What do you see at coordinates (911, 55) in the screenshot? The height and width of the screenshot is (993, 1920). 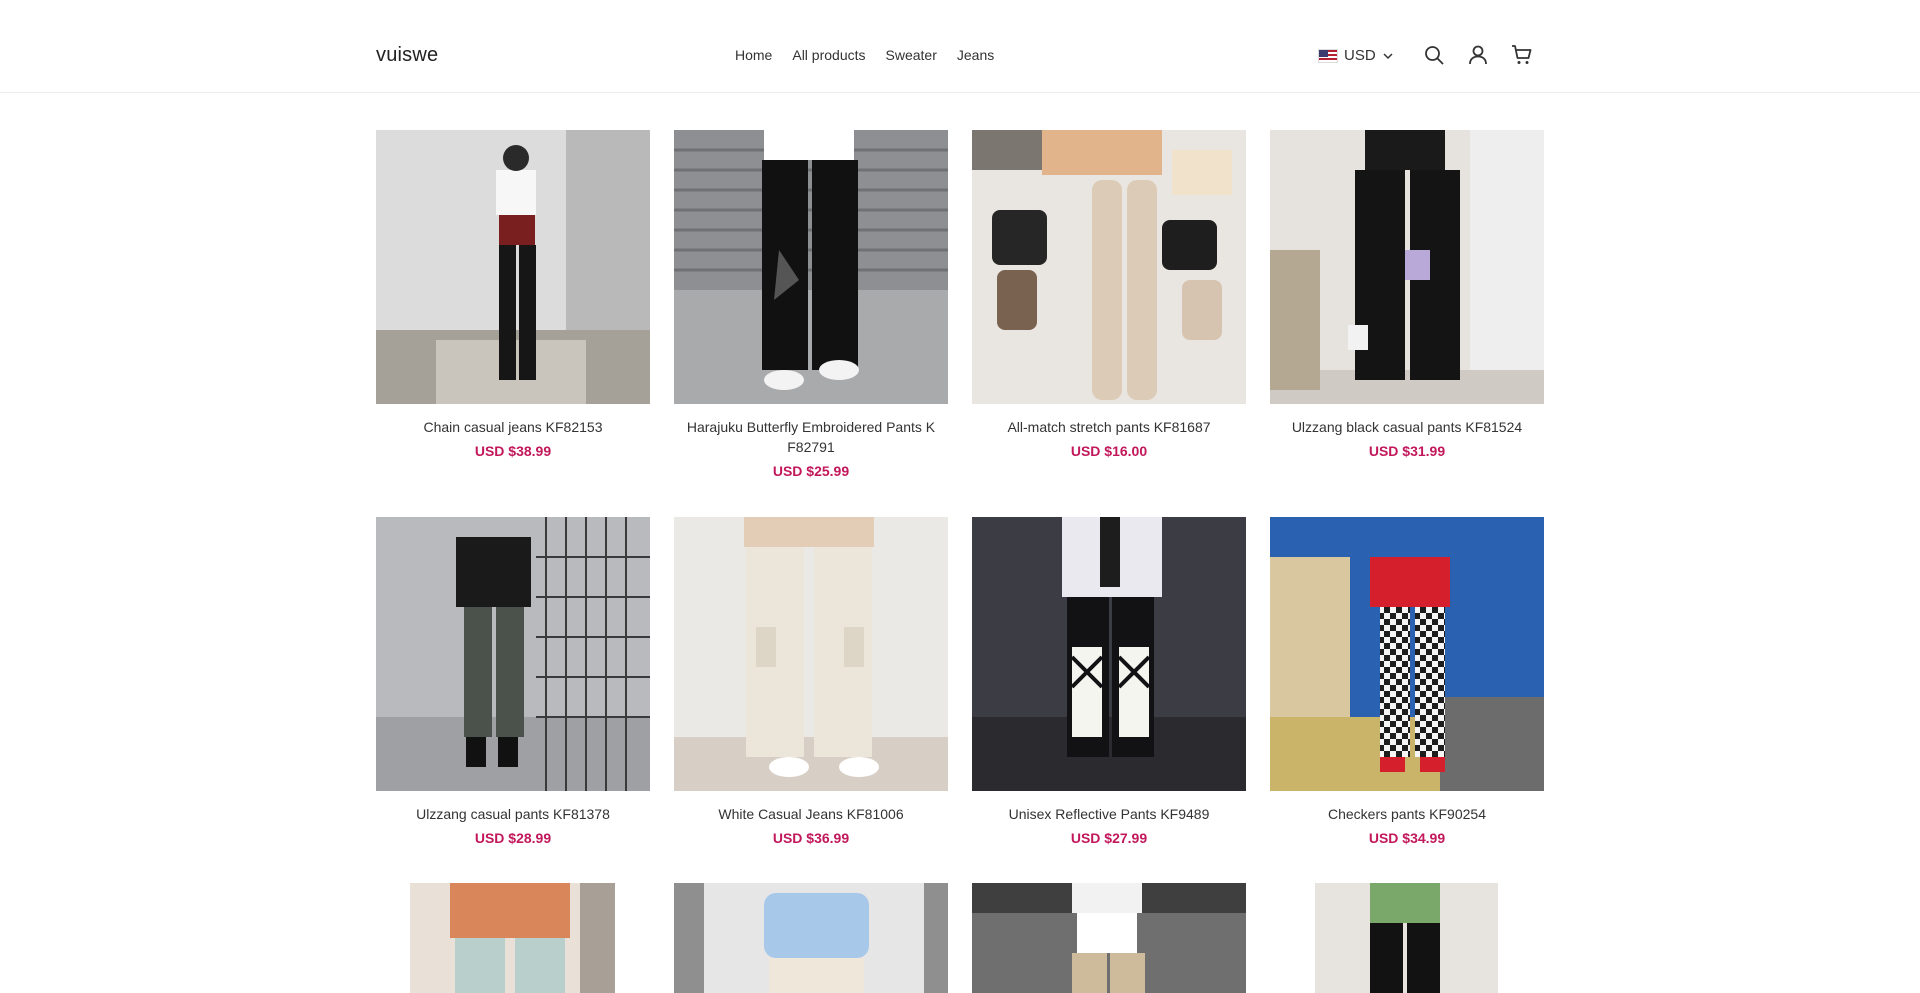 I see `nav-sweater: Sweater` at bounding box center [911, 55].